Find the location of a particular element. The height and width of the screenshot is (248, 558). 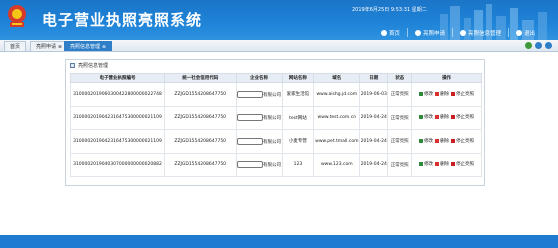

cell-domain: www.test.com.cn is located at coordinates (337, 117).